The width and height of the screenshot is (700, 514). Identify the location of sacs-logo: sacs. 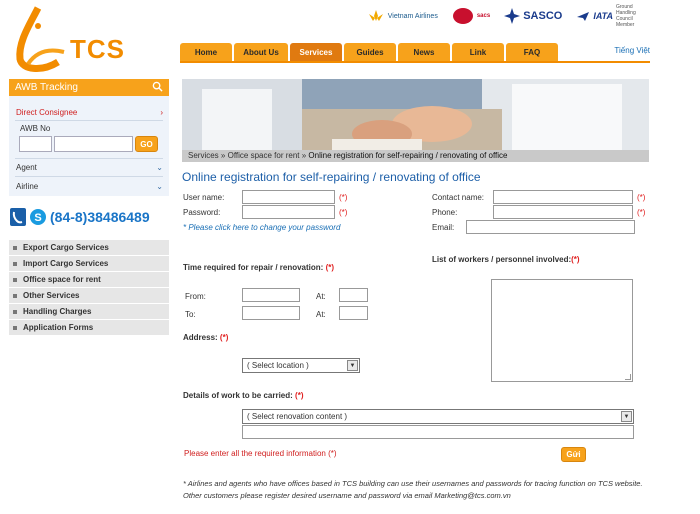
(471, 16).